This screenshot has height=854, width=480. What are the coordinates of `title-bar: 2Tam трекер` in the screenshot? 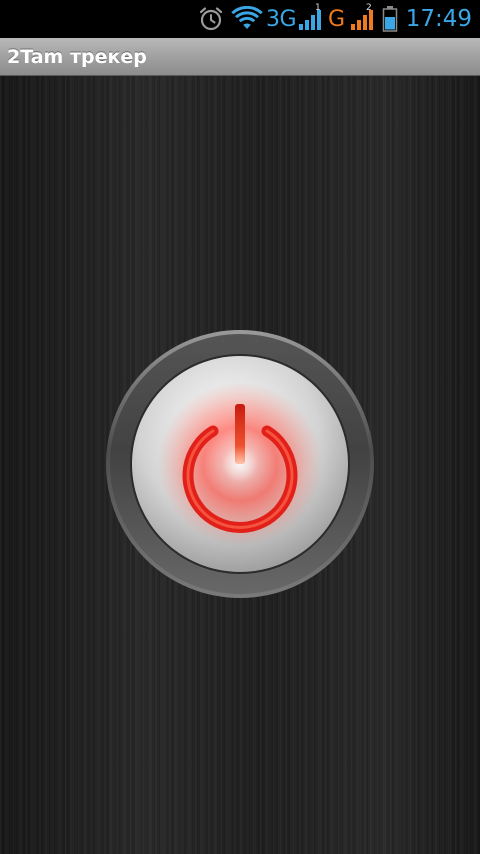 It's located at (240, 57).